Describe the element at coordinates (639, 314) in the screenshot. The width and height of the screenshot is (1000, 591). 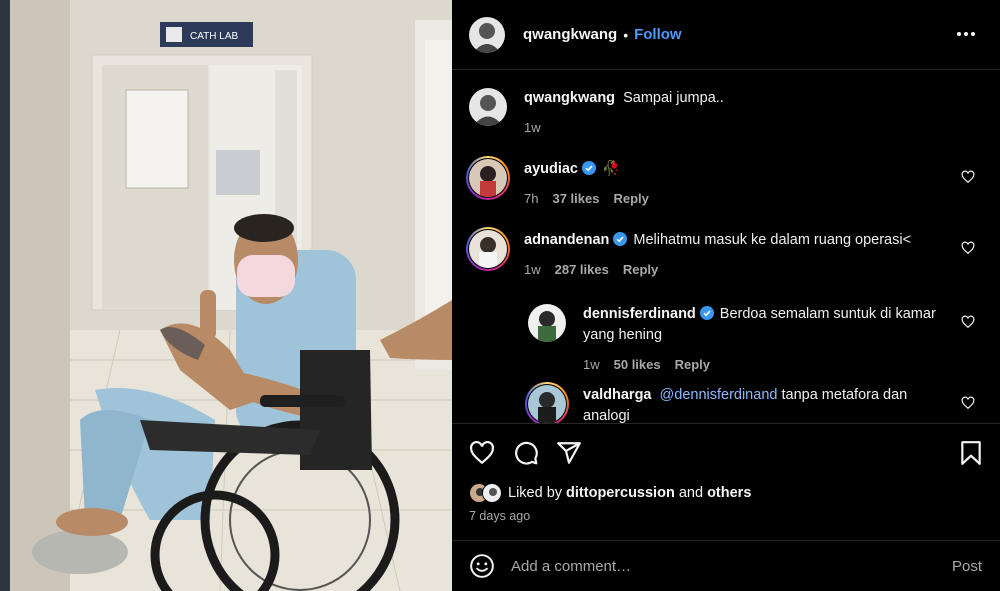
I see `comment-username: dennisferdinand` at that location.